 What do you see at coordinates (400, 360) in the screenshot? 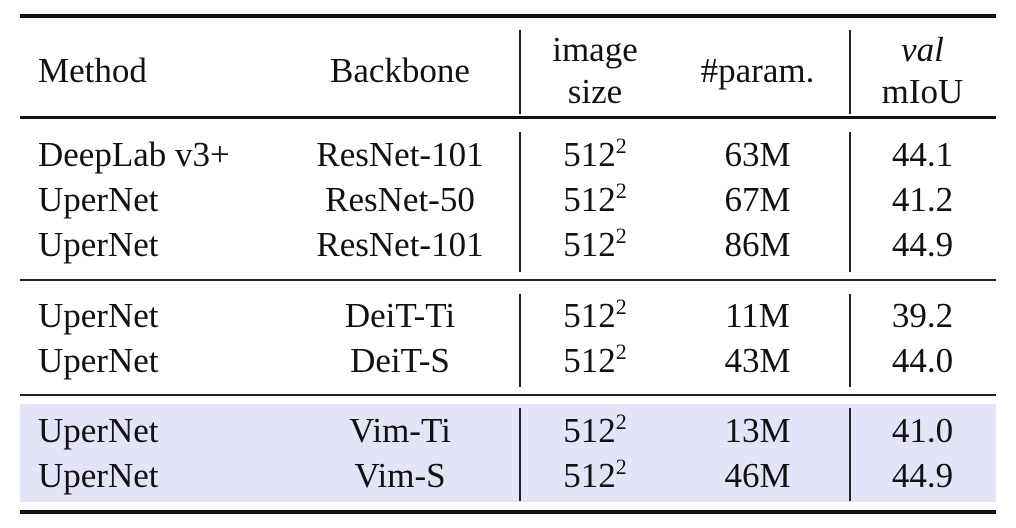
I see `cell-backbone: DeiT-S` at bounding box center [400, 360].